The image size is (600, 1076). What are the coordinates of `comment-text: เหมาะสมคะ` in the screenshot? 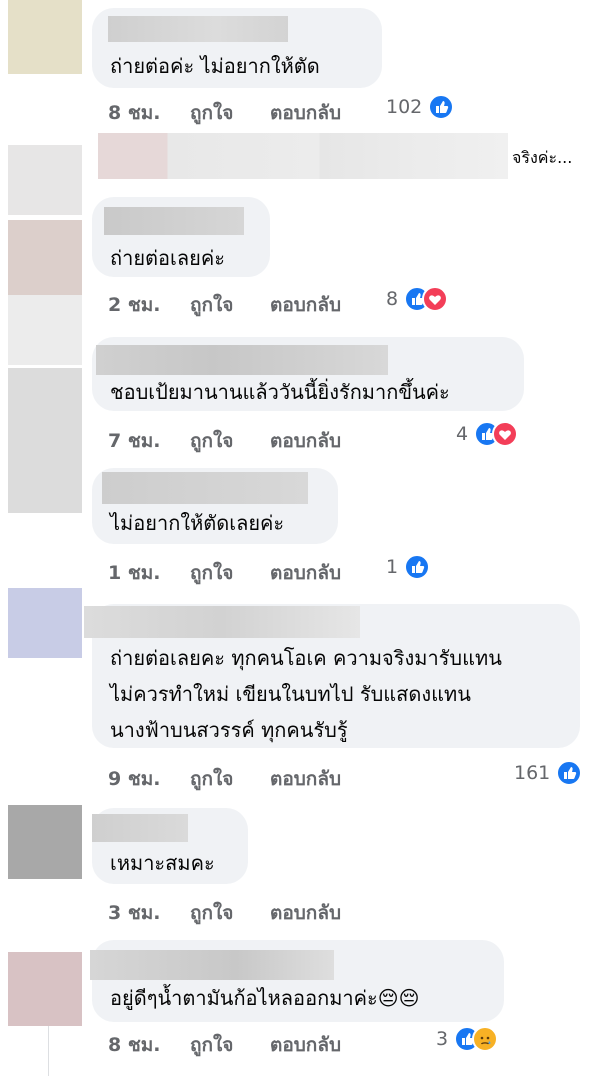 It's located at (162, 863).